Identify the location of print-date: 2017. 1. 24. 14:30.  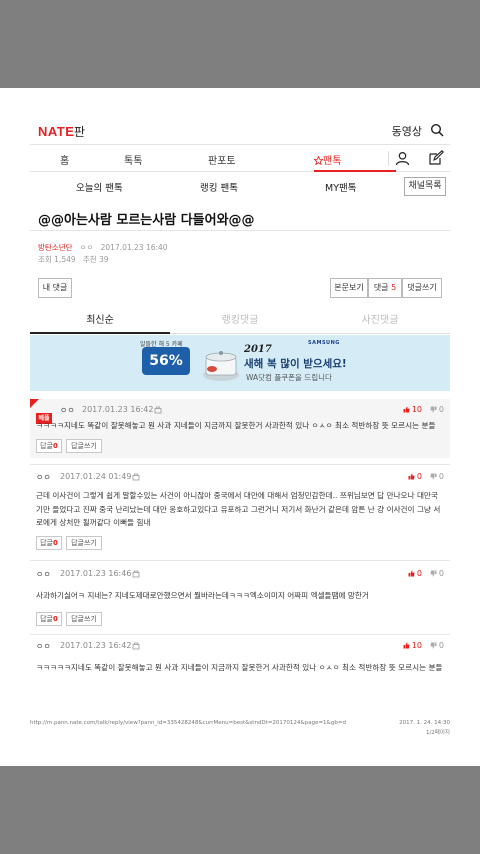
(424, 723).